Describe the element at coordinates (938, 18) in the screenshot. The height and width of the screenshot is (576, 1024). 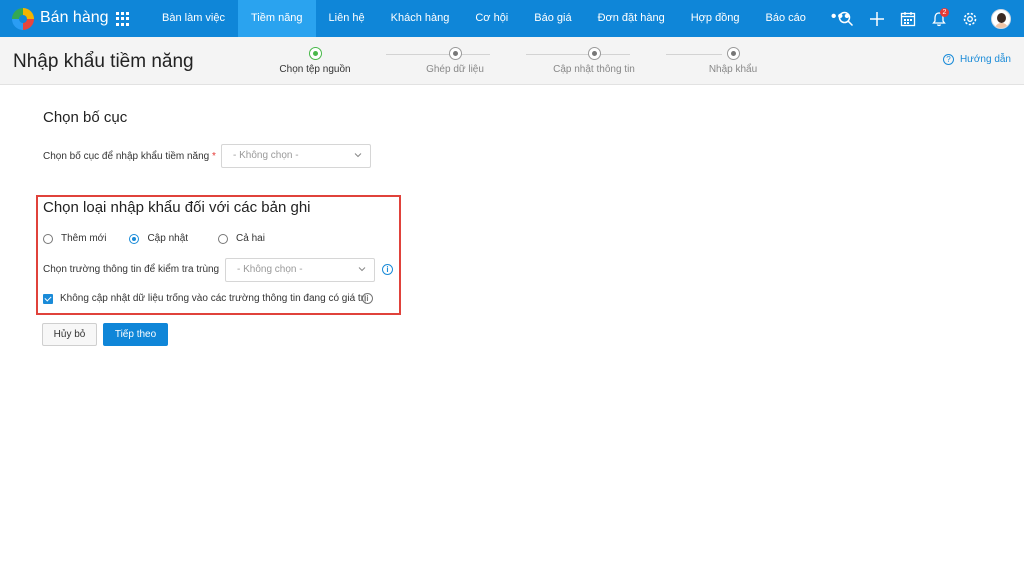
I see `notification-bell-icon: 2` at that location.